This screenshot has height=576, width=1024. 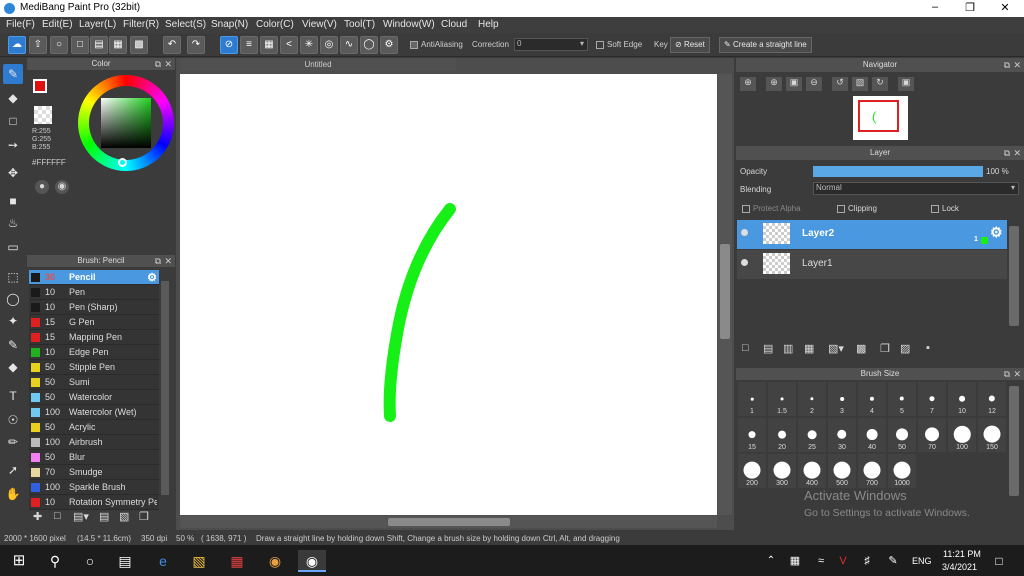 I want to click on cross-snap-icon: ▦, so click(x=269, y=45).